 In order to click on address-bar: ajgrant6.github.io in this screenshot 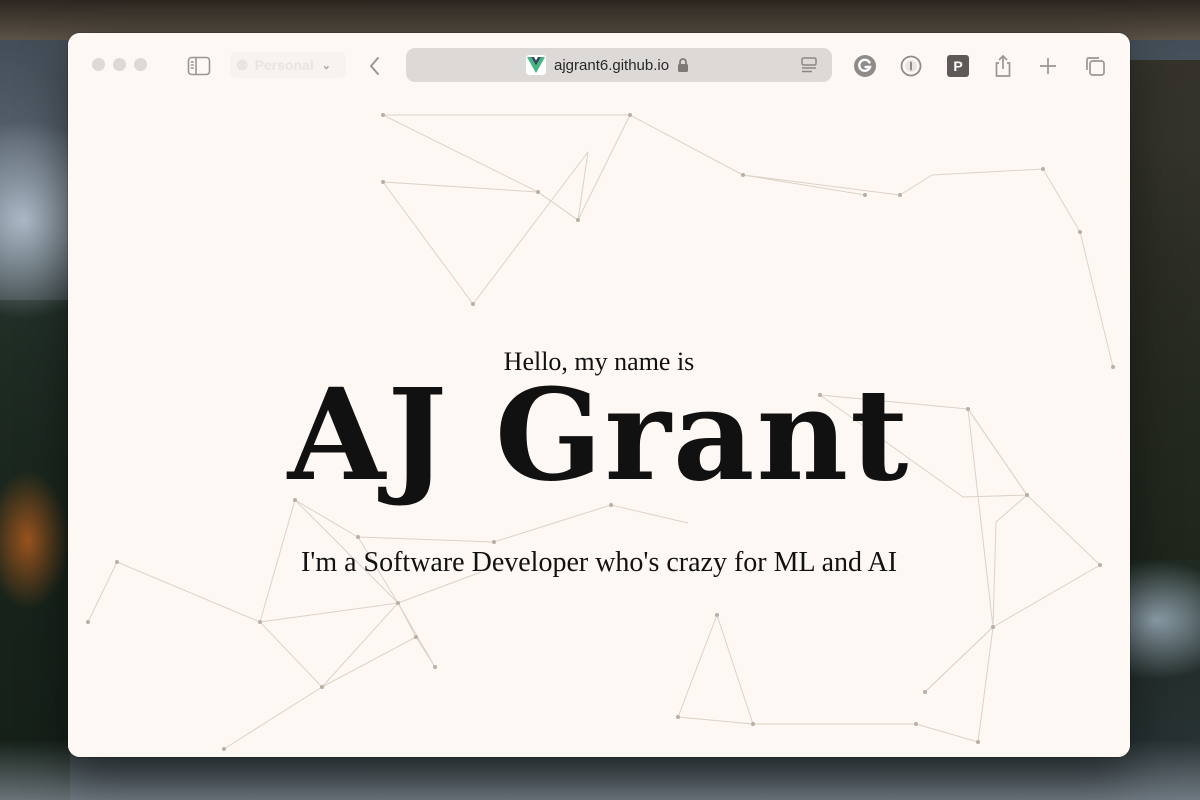, I will do `click(619, 65)`.